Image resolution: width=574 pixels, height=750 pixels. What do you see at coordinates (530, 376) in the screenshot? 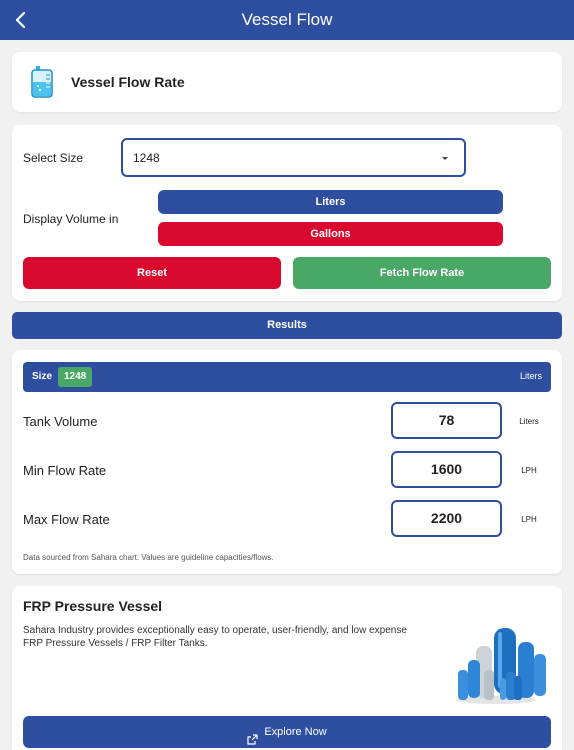
I see `unit-header: Liters` at bounding box center [530, 376].